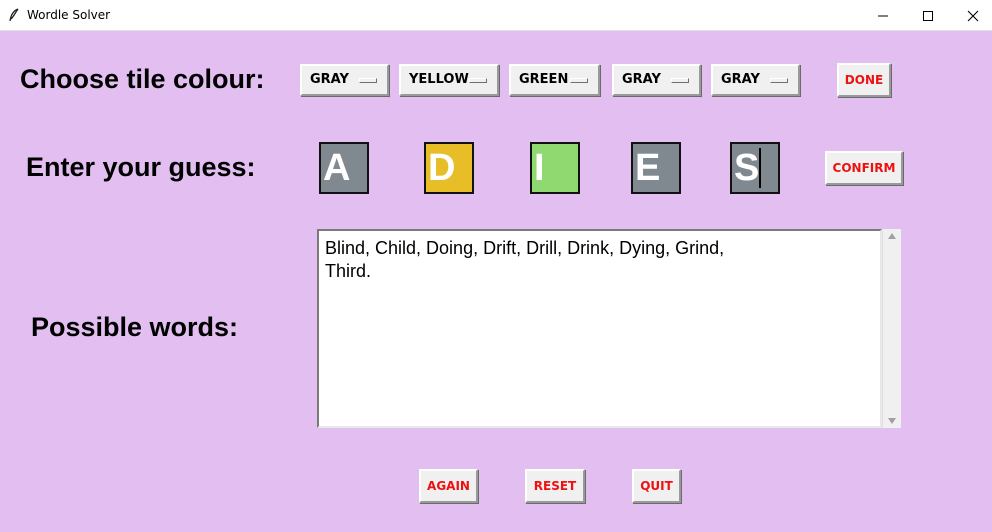 Image resolution: width=992 pixels, height=532 pixels. Describe the element at coordinates (760, 168) in the screenshot. I see `text-caret` at that location.